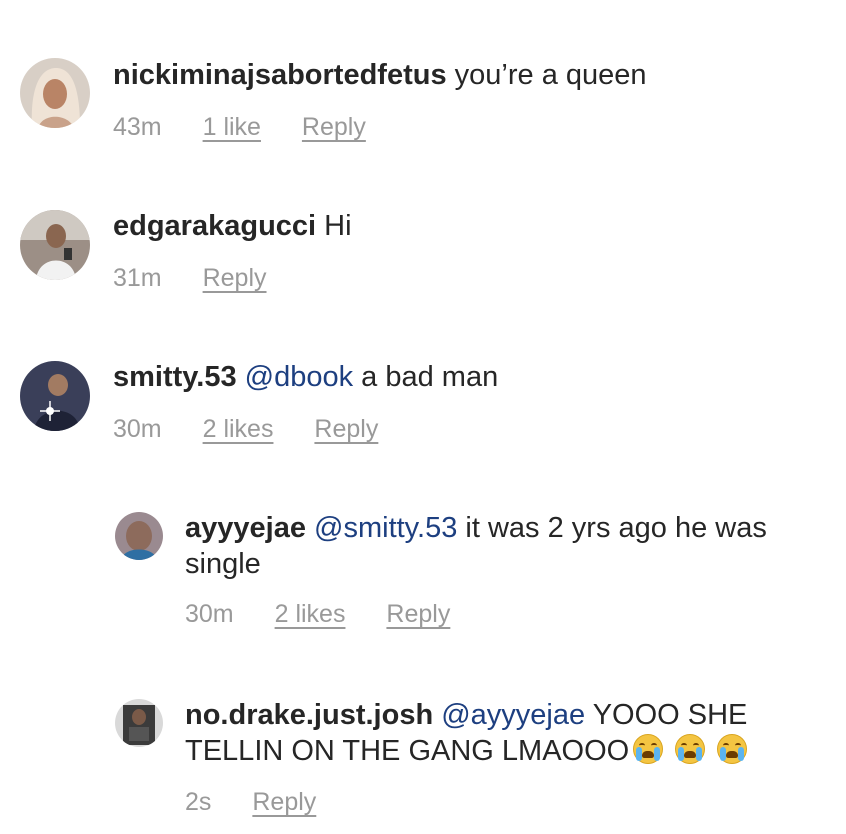 This screenshot has width=846, height=834. What do you see at coordinates (299, 377) in the screenshot?
I see `mention-link: @dbook` at bounding box center [299, 377].